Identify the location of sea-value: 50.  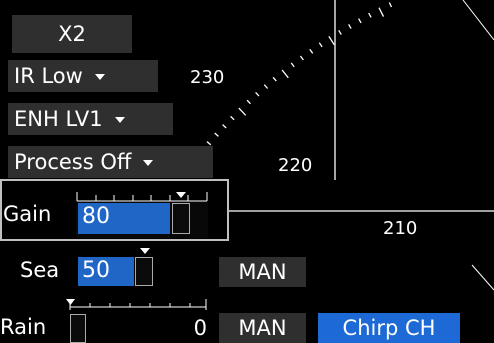
(96, 270).